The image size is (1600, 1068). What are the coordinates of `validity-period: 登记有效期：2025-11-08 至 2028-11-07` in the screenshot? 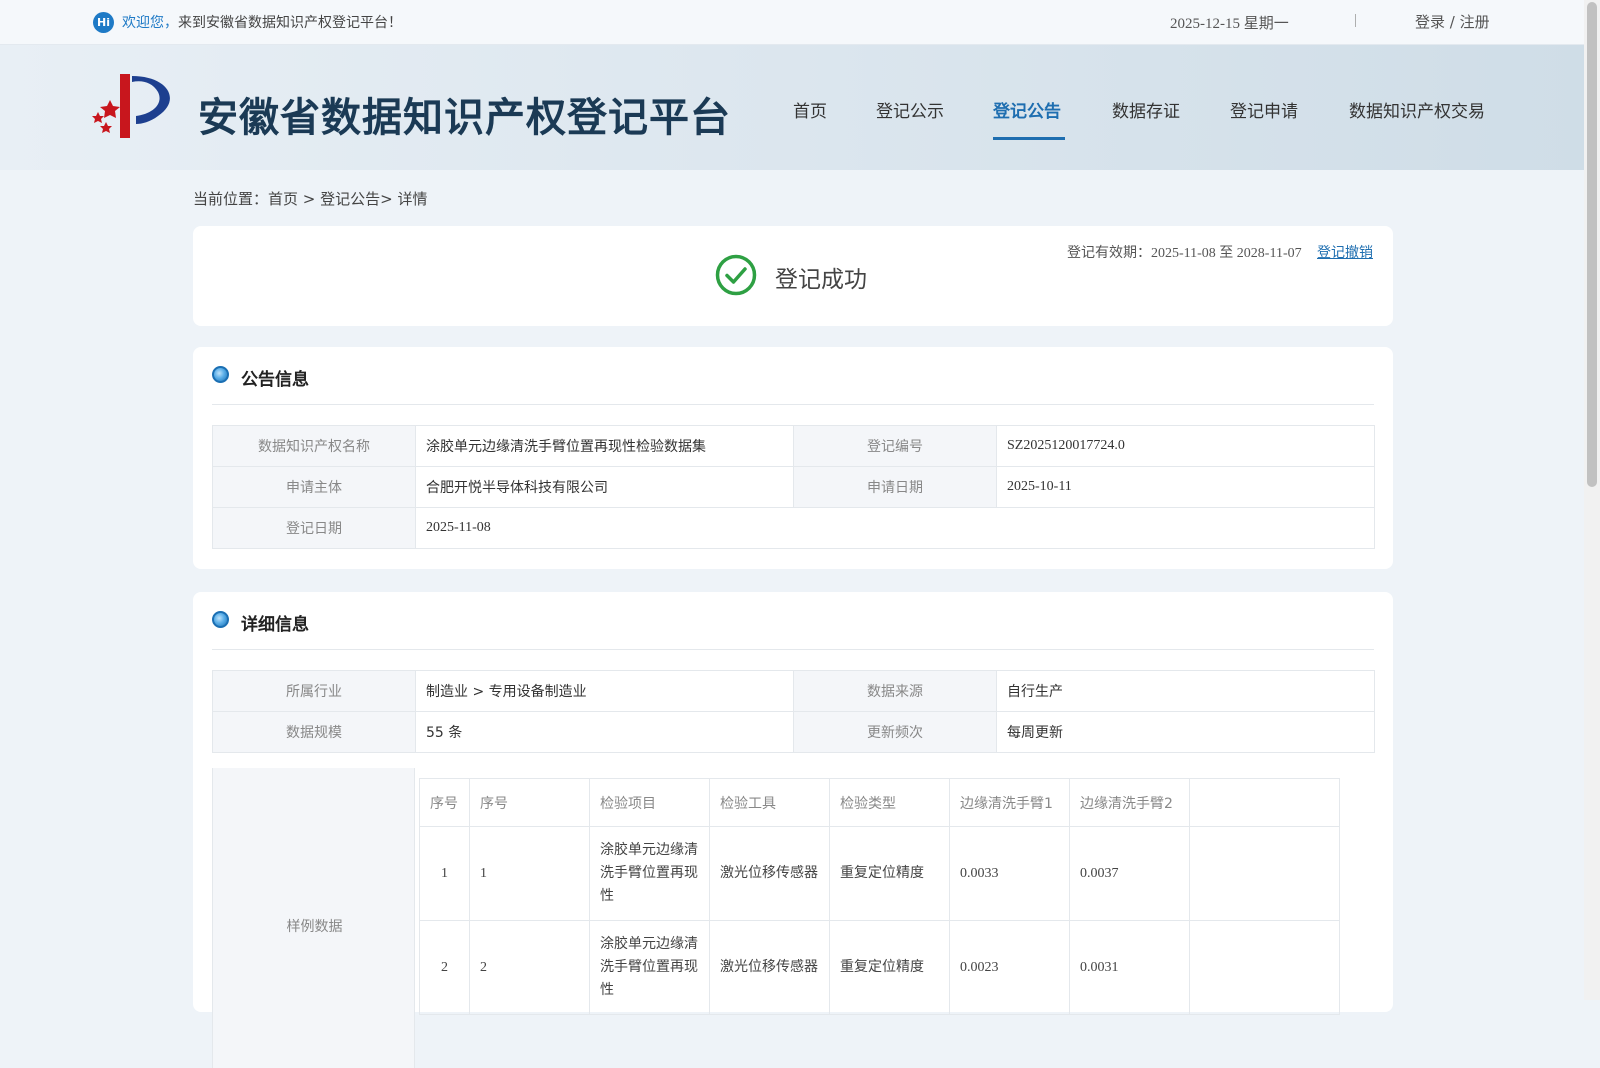 It's located at (1184, 252).